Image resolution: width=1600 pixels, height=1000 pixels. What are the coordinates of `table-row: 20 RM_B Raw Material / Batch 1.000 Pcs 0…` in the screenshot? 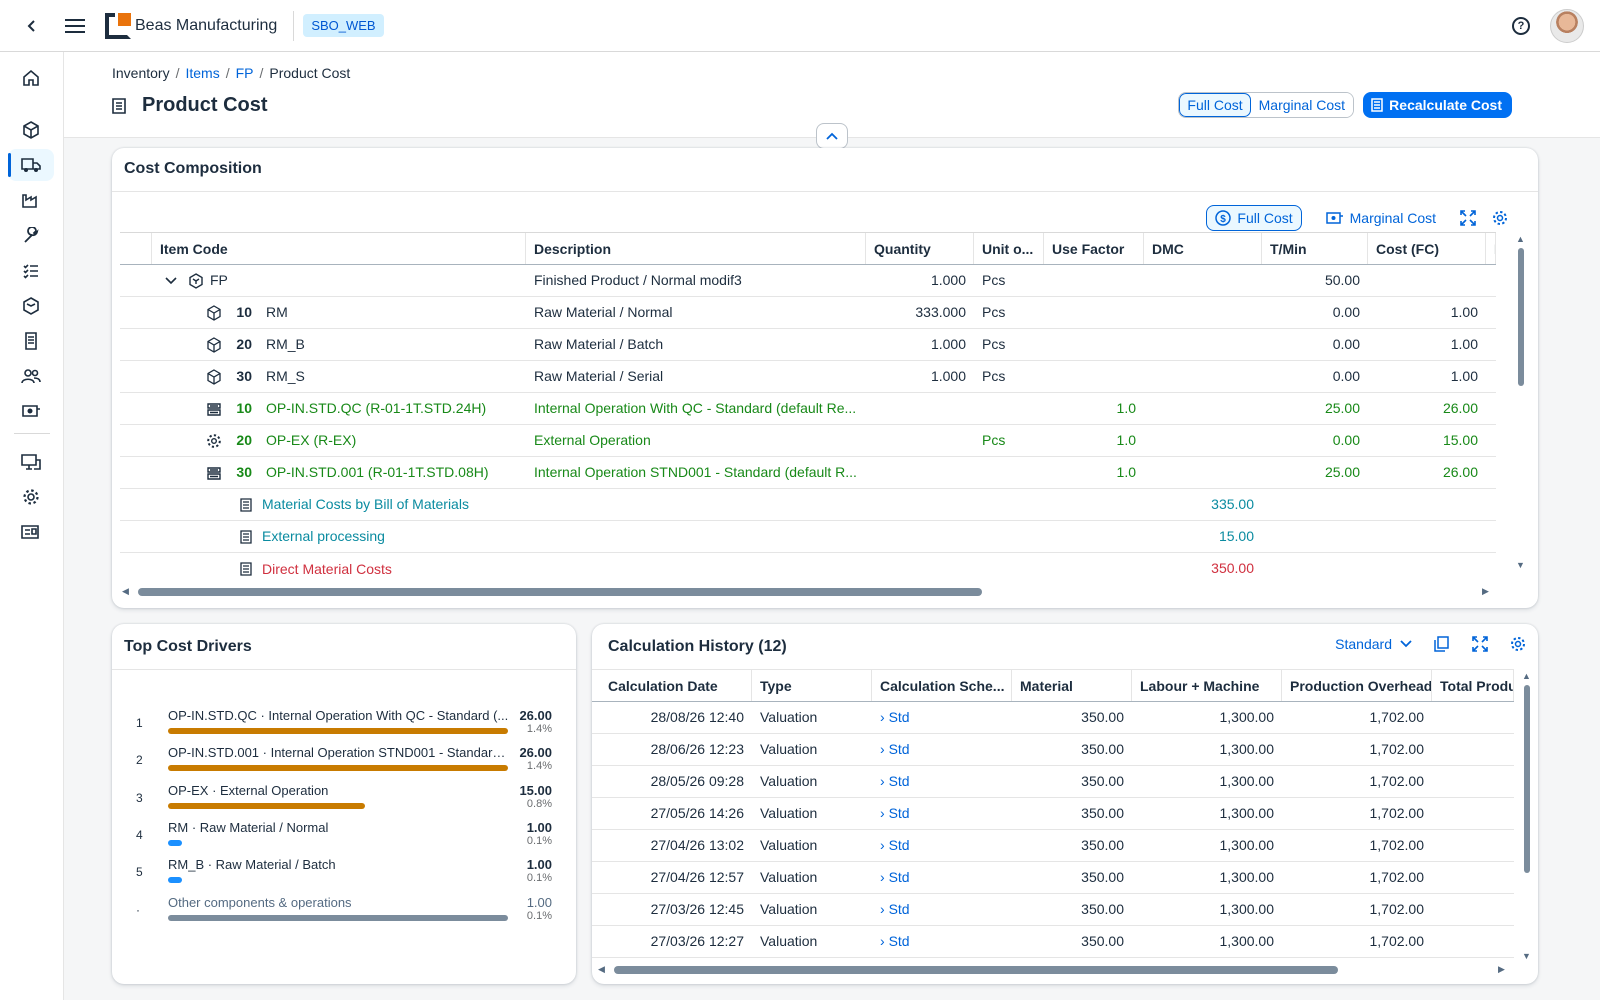 It's located at (808, 345).